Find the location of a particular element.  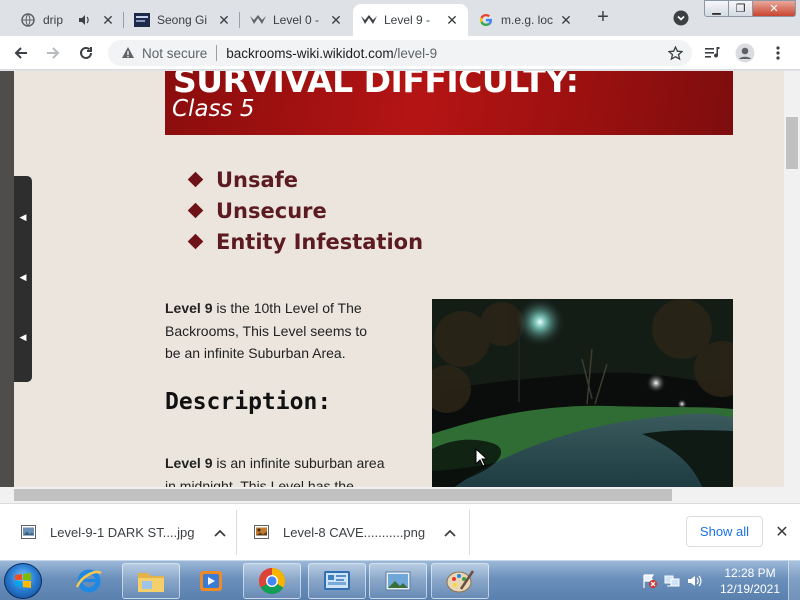

description-line-2: in midnight. This Level has the is located at coordinates (259, 482).